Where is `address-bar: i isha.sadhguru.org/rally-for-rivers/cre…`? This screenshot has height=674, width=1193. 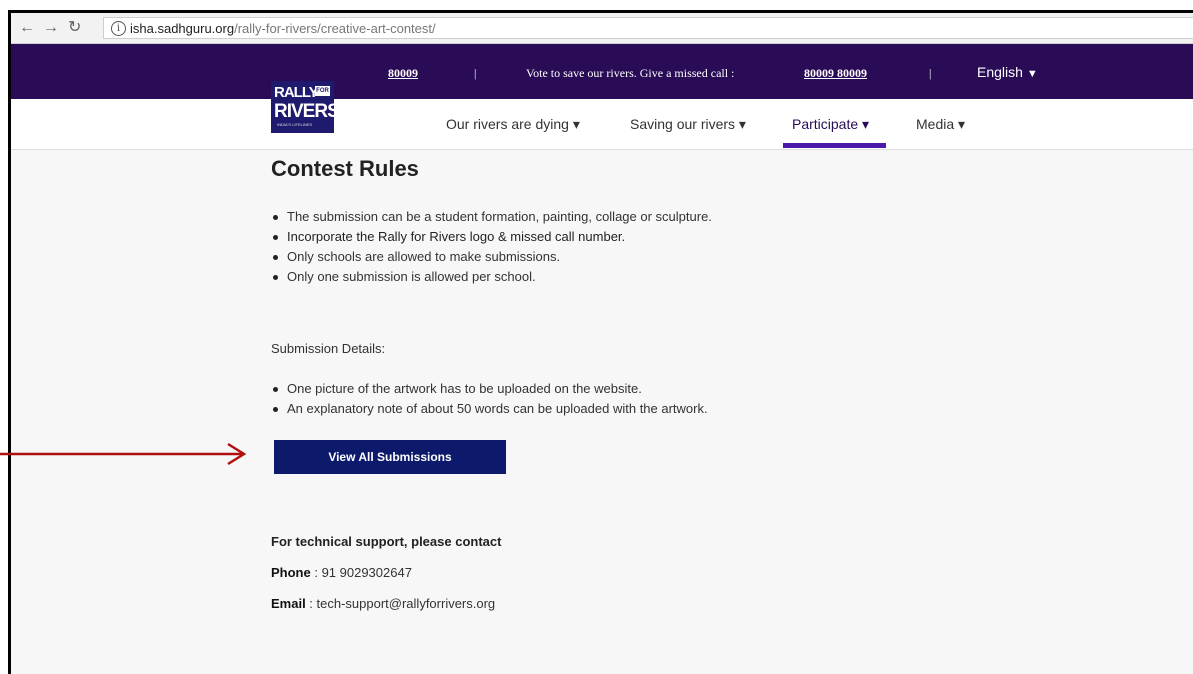 address-bar: i isha.sadhguru.org/rally-for-rivers/cre… is located at coordinates (648, 28).